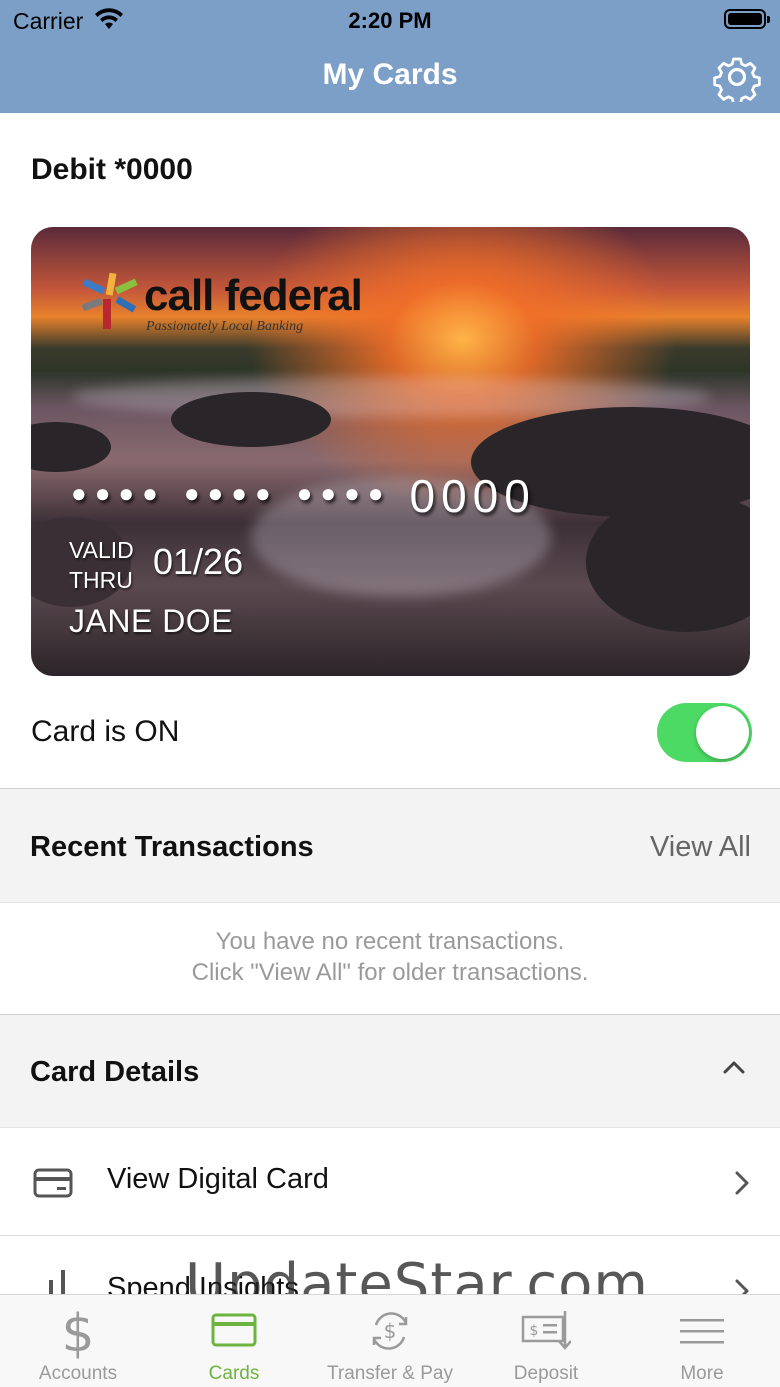 The height and width of the screenshot is (1387, 780). I want to click on valid-thru-label: VALID THRU, so click(101, 565).